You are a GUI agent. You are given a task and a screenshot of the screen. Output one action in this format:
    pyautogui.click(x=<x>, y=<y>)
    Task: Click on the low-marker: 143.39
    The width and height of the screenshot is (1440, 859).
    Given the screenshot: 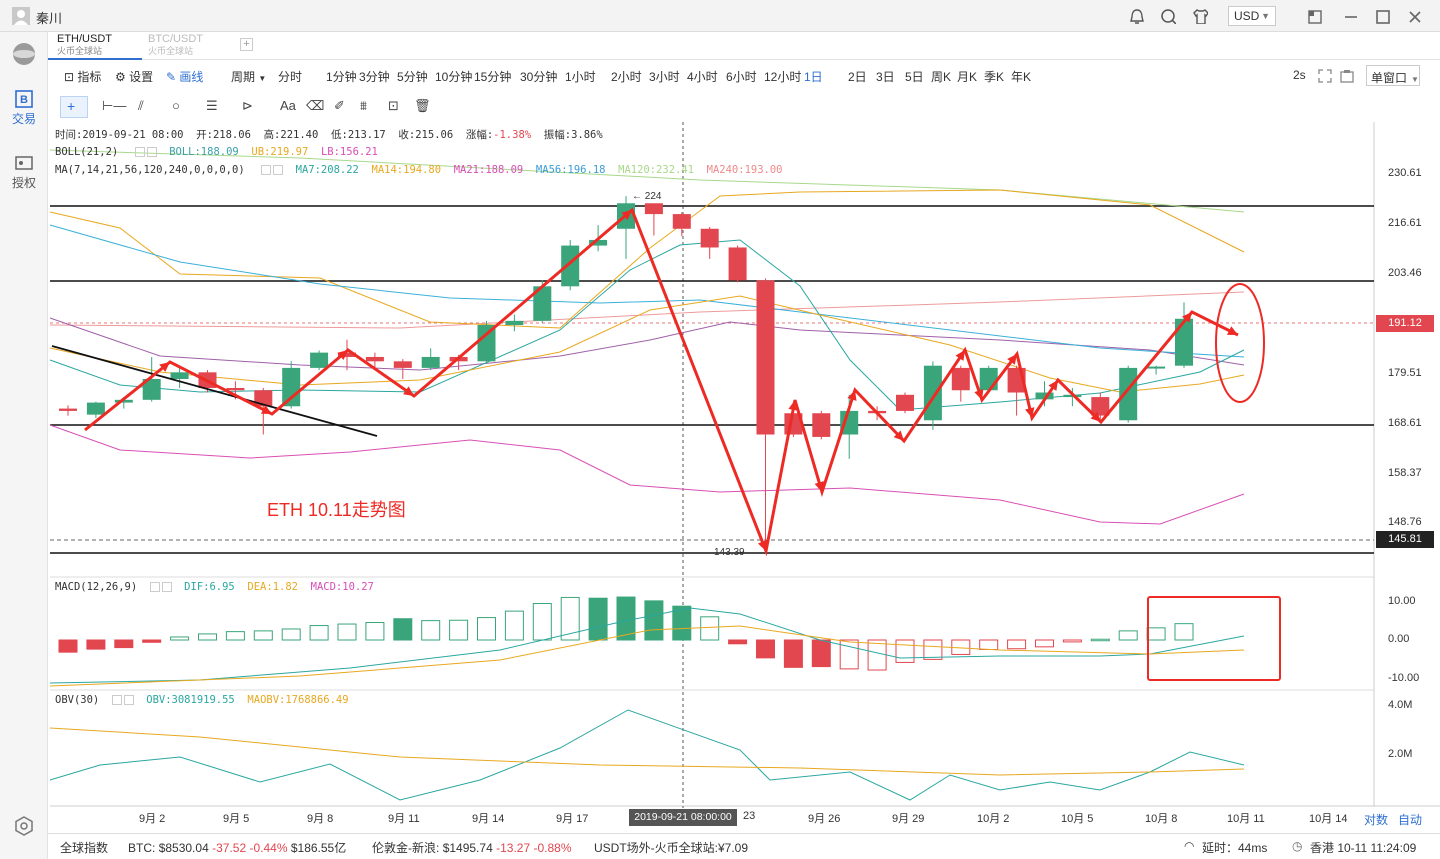 What is the action you would take?
    pyautogui.click(x=729, y=552)
    